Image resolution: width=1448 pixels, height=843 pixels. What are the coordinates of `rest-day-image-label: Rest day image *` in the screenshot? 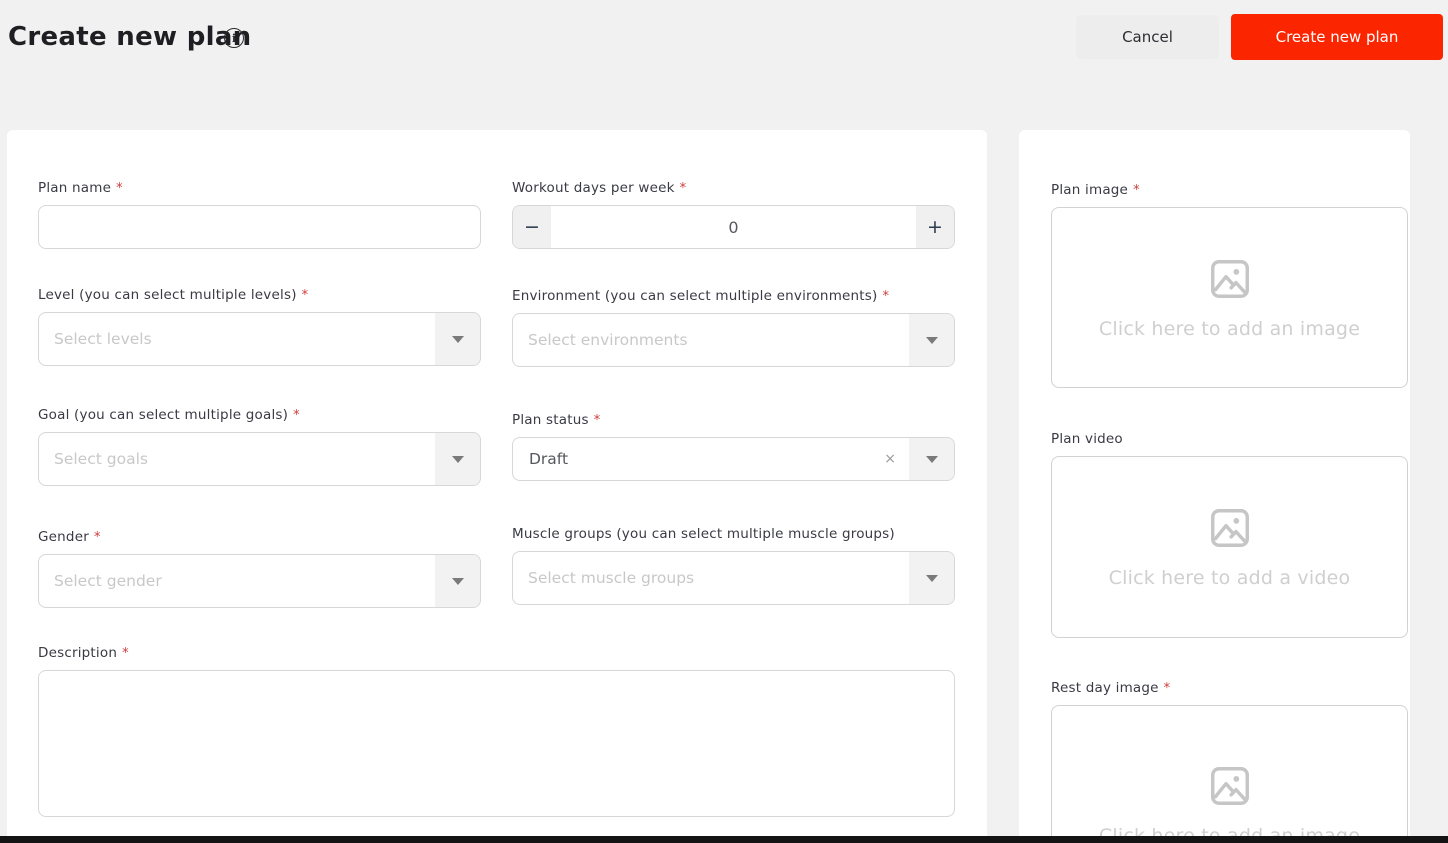 It's located at (1111, 688).